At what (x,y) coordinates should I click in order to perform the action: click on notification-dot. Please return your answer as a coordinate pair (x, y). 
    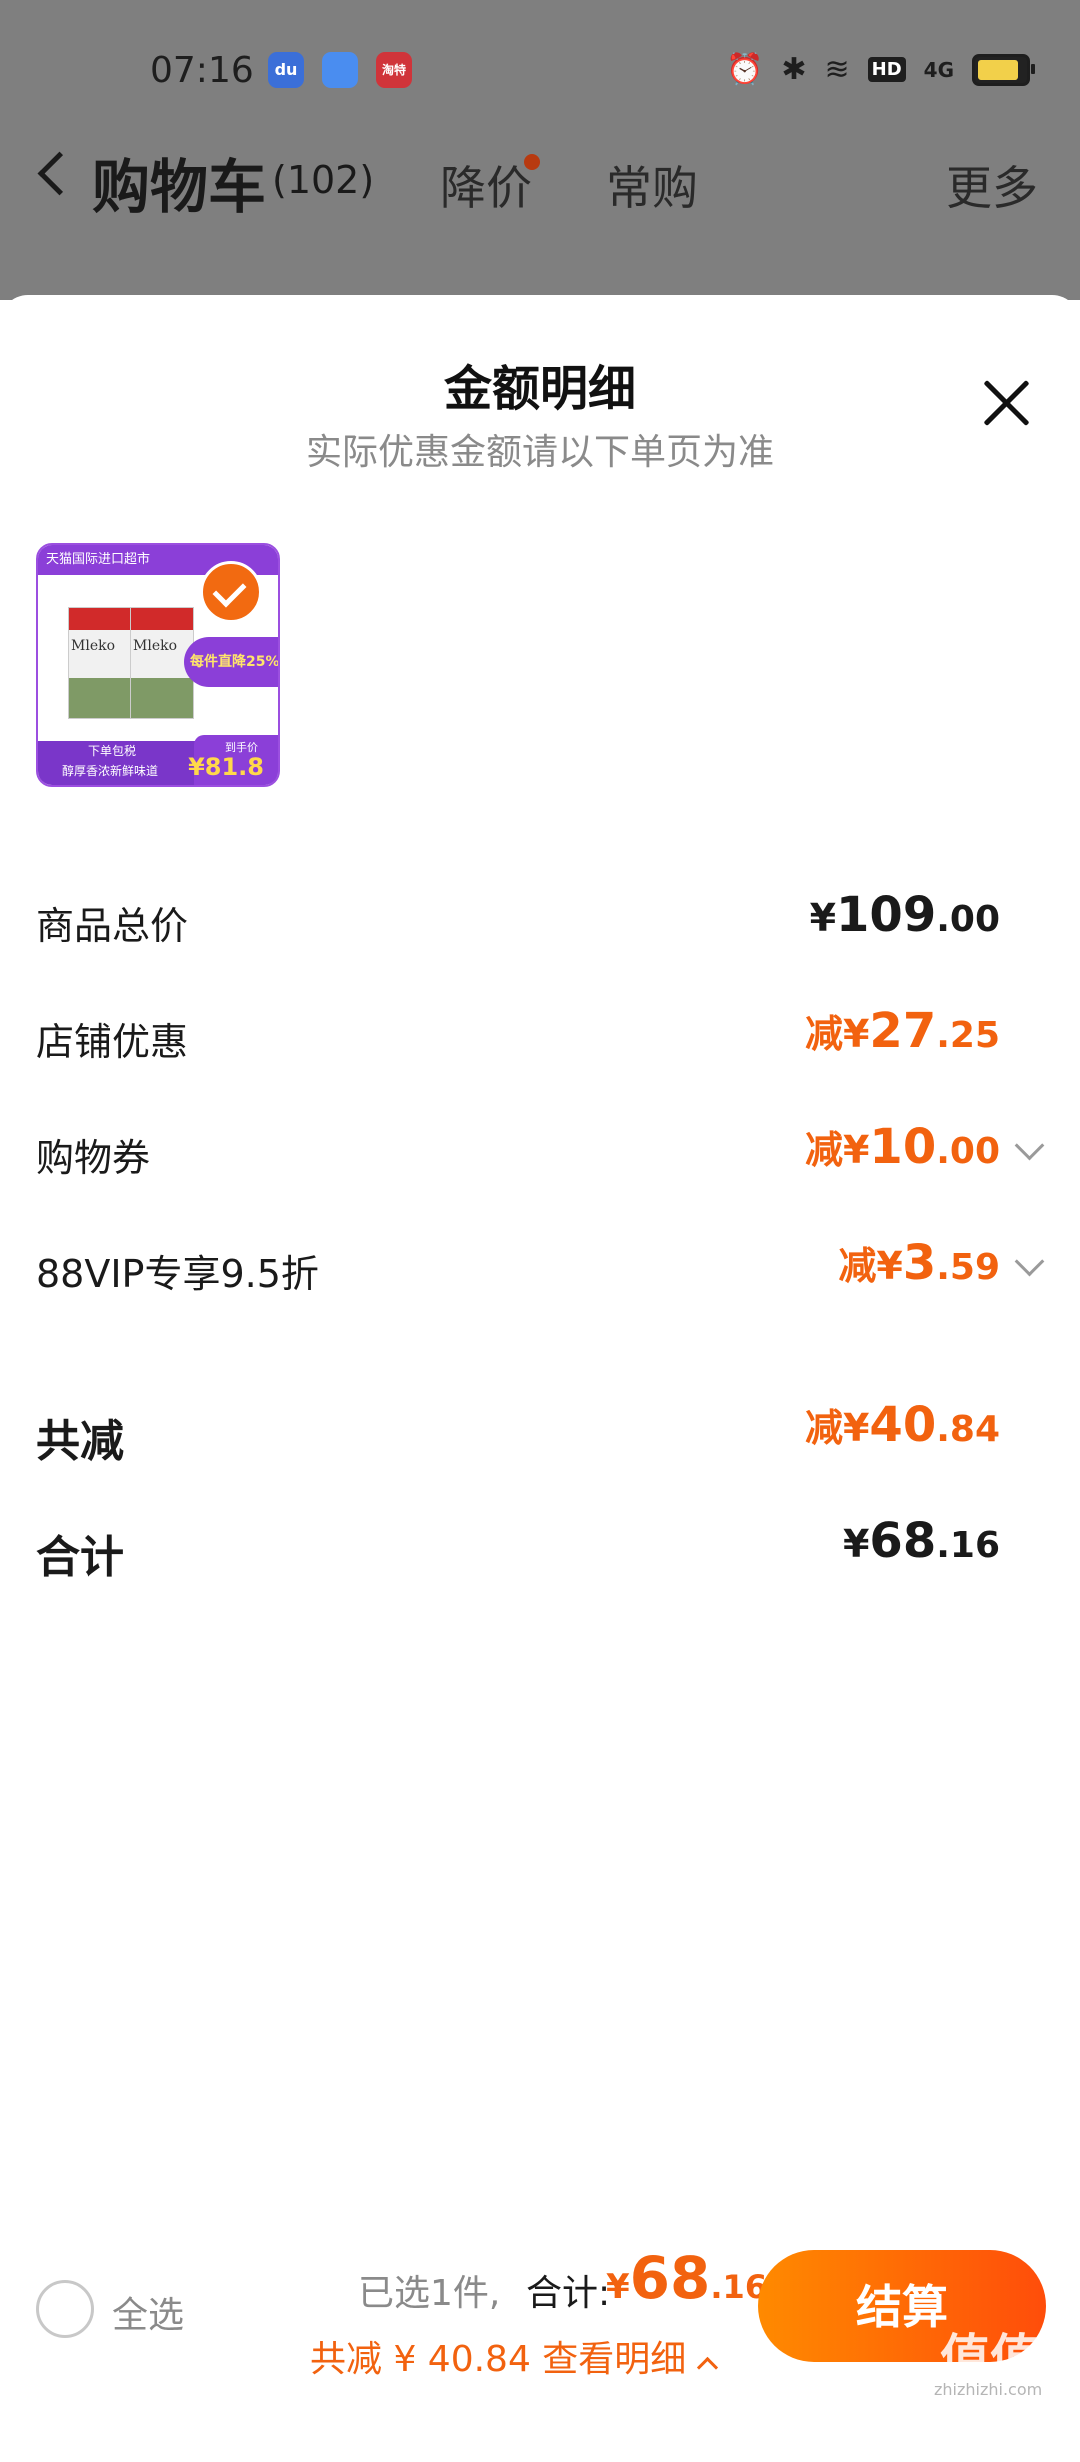
    Looking at the image, I should click on (532, 162).